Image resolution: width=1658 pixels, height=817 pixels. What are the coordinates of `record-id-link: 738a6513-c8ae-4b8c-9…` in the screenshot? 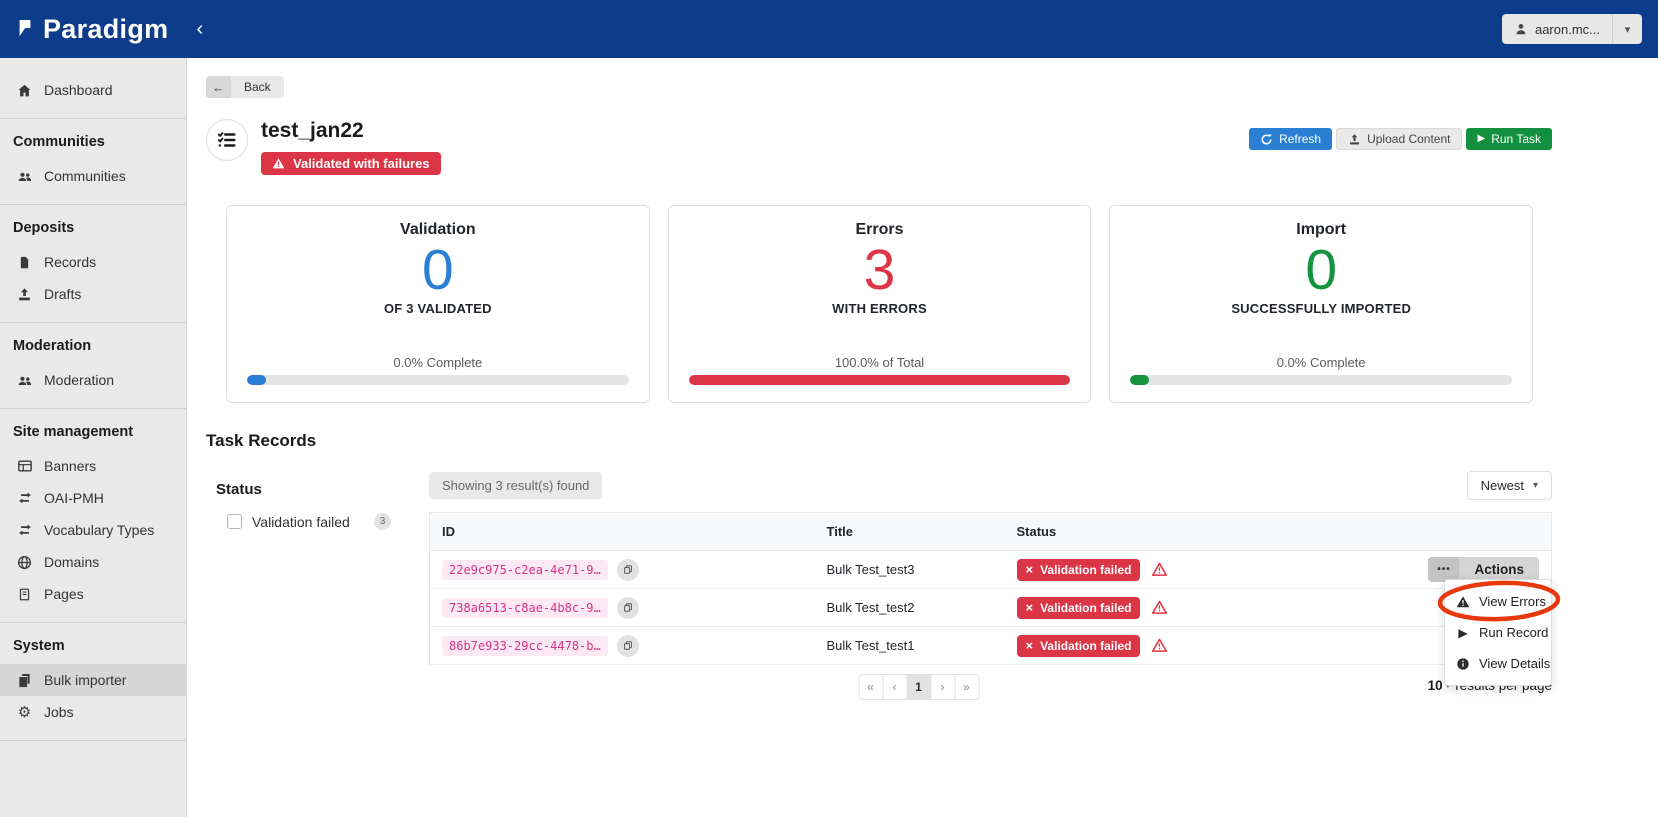 It's located at (525, 607).